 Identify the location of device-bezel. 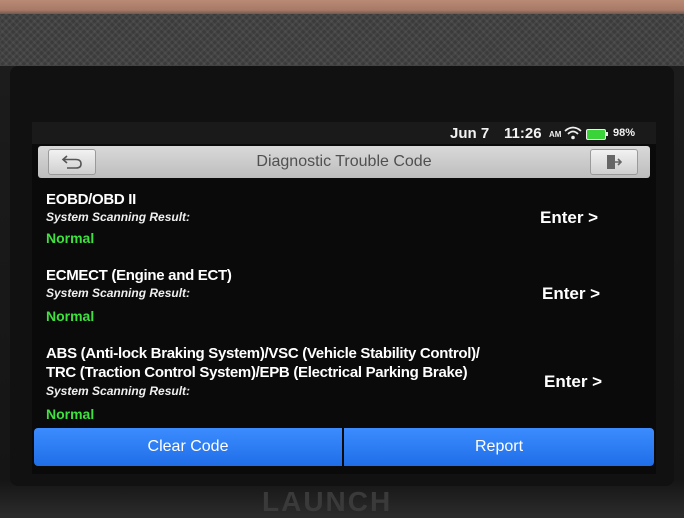
(342, 40).